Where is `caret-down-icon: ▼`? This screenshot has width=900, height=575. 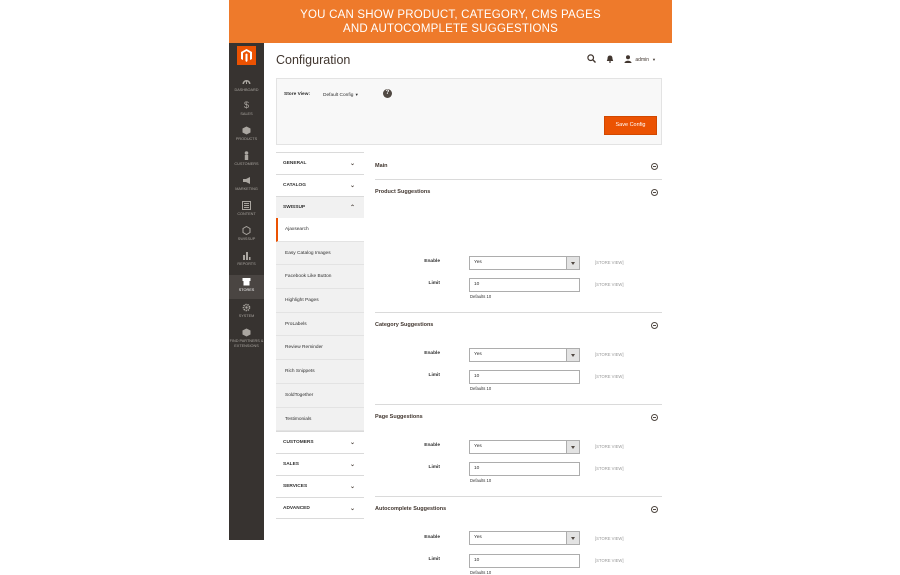
caret-down-icon: ▼ is located at coordinates (356, 94).